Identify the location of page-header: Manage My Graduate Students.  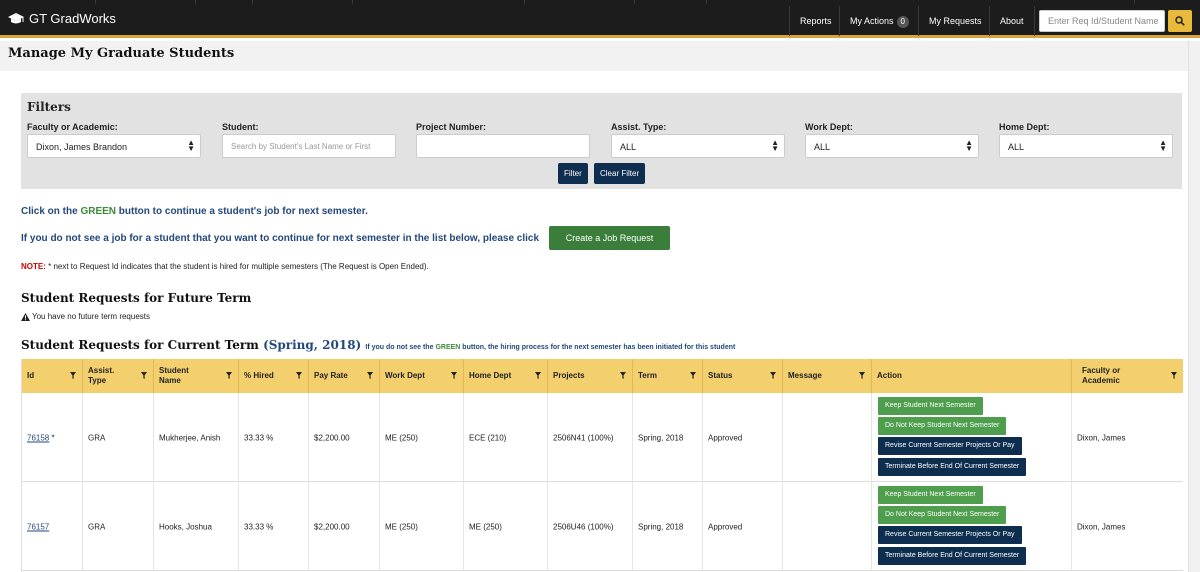
(594, 56).